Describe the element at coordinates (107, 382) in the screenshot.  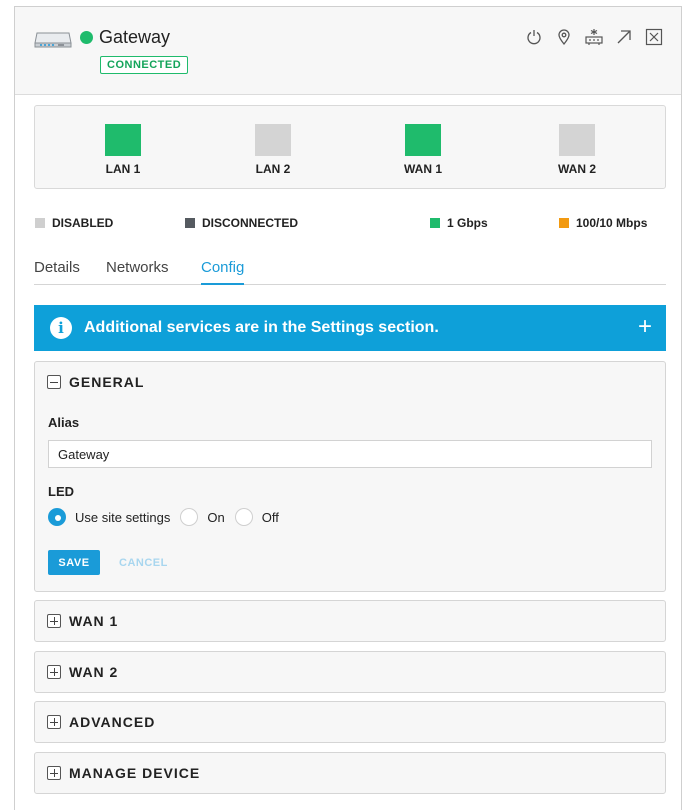
I see `section-title: GENERAL` at that location.